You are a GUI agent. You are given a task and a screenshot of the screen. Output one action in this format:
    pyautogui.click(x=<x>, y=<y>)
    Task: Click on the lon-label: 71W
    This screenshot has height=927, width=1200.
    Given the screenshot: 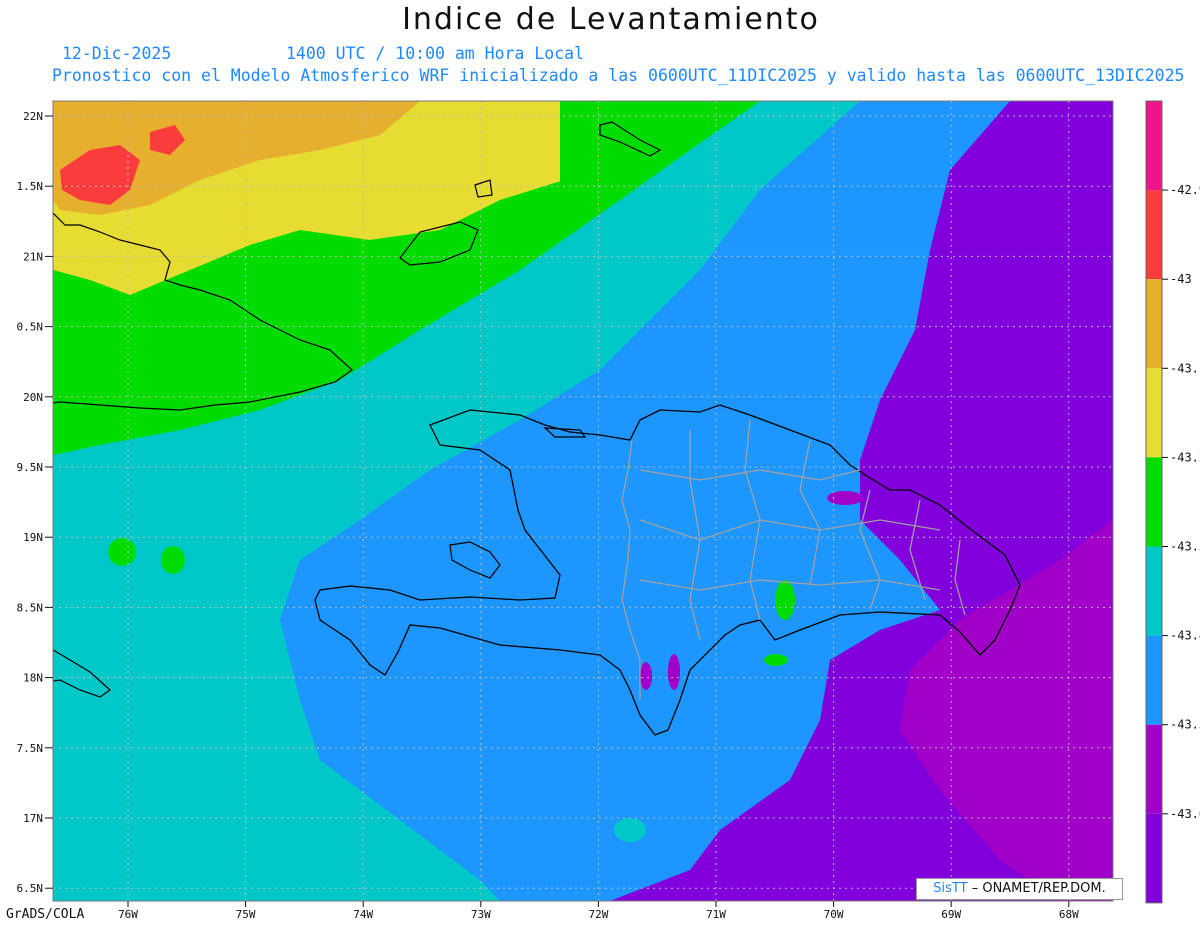 What is the action you would take?
    pyautogui.click(x=716, y=914)
    